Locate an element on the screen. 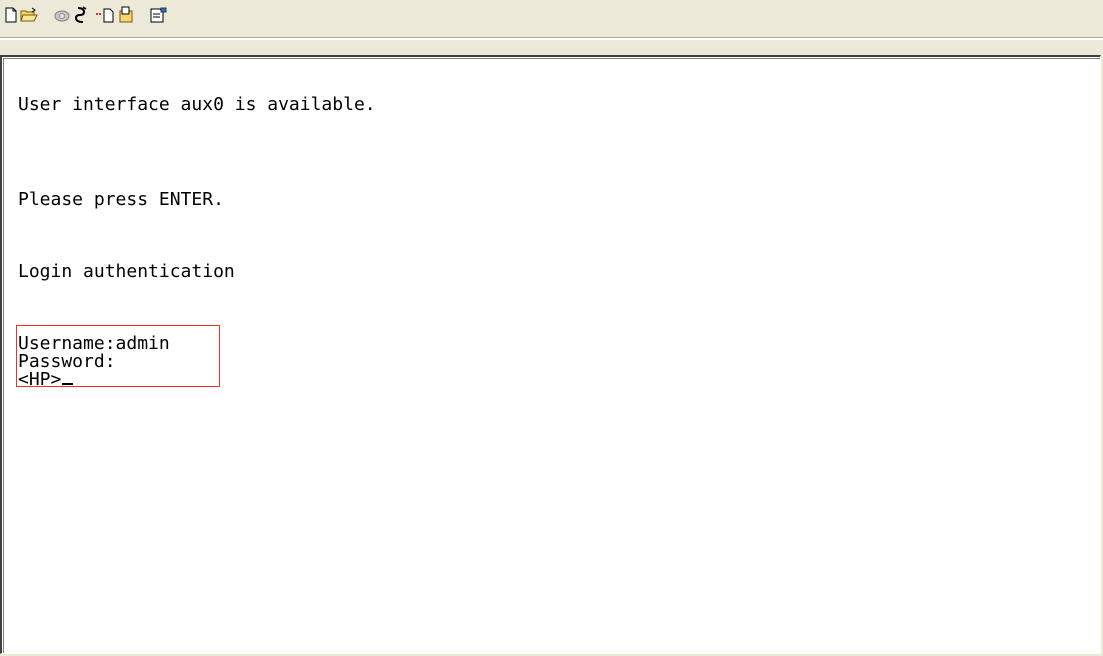 Image resolution: width=1103 pixels, height=656 pixels. highlight-box is located at coordinates (118, 356).